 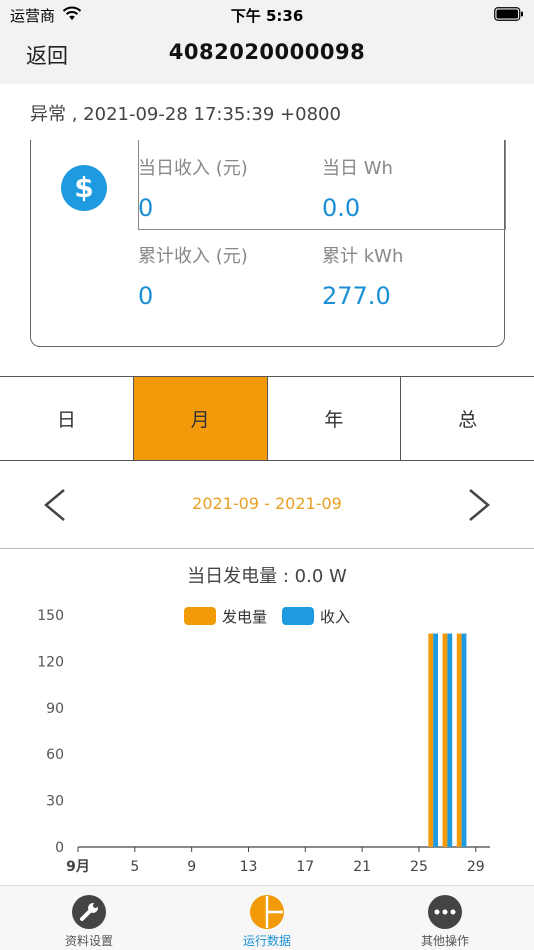 I want to click on y-tick-label: 30, so click(x=55, y=802).